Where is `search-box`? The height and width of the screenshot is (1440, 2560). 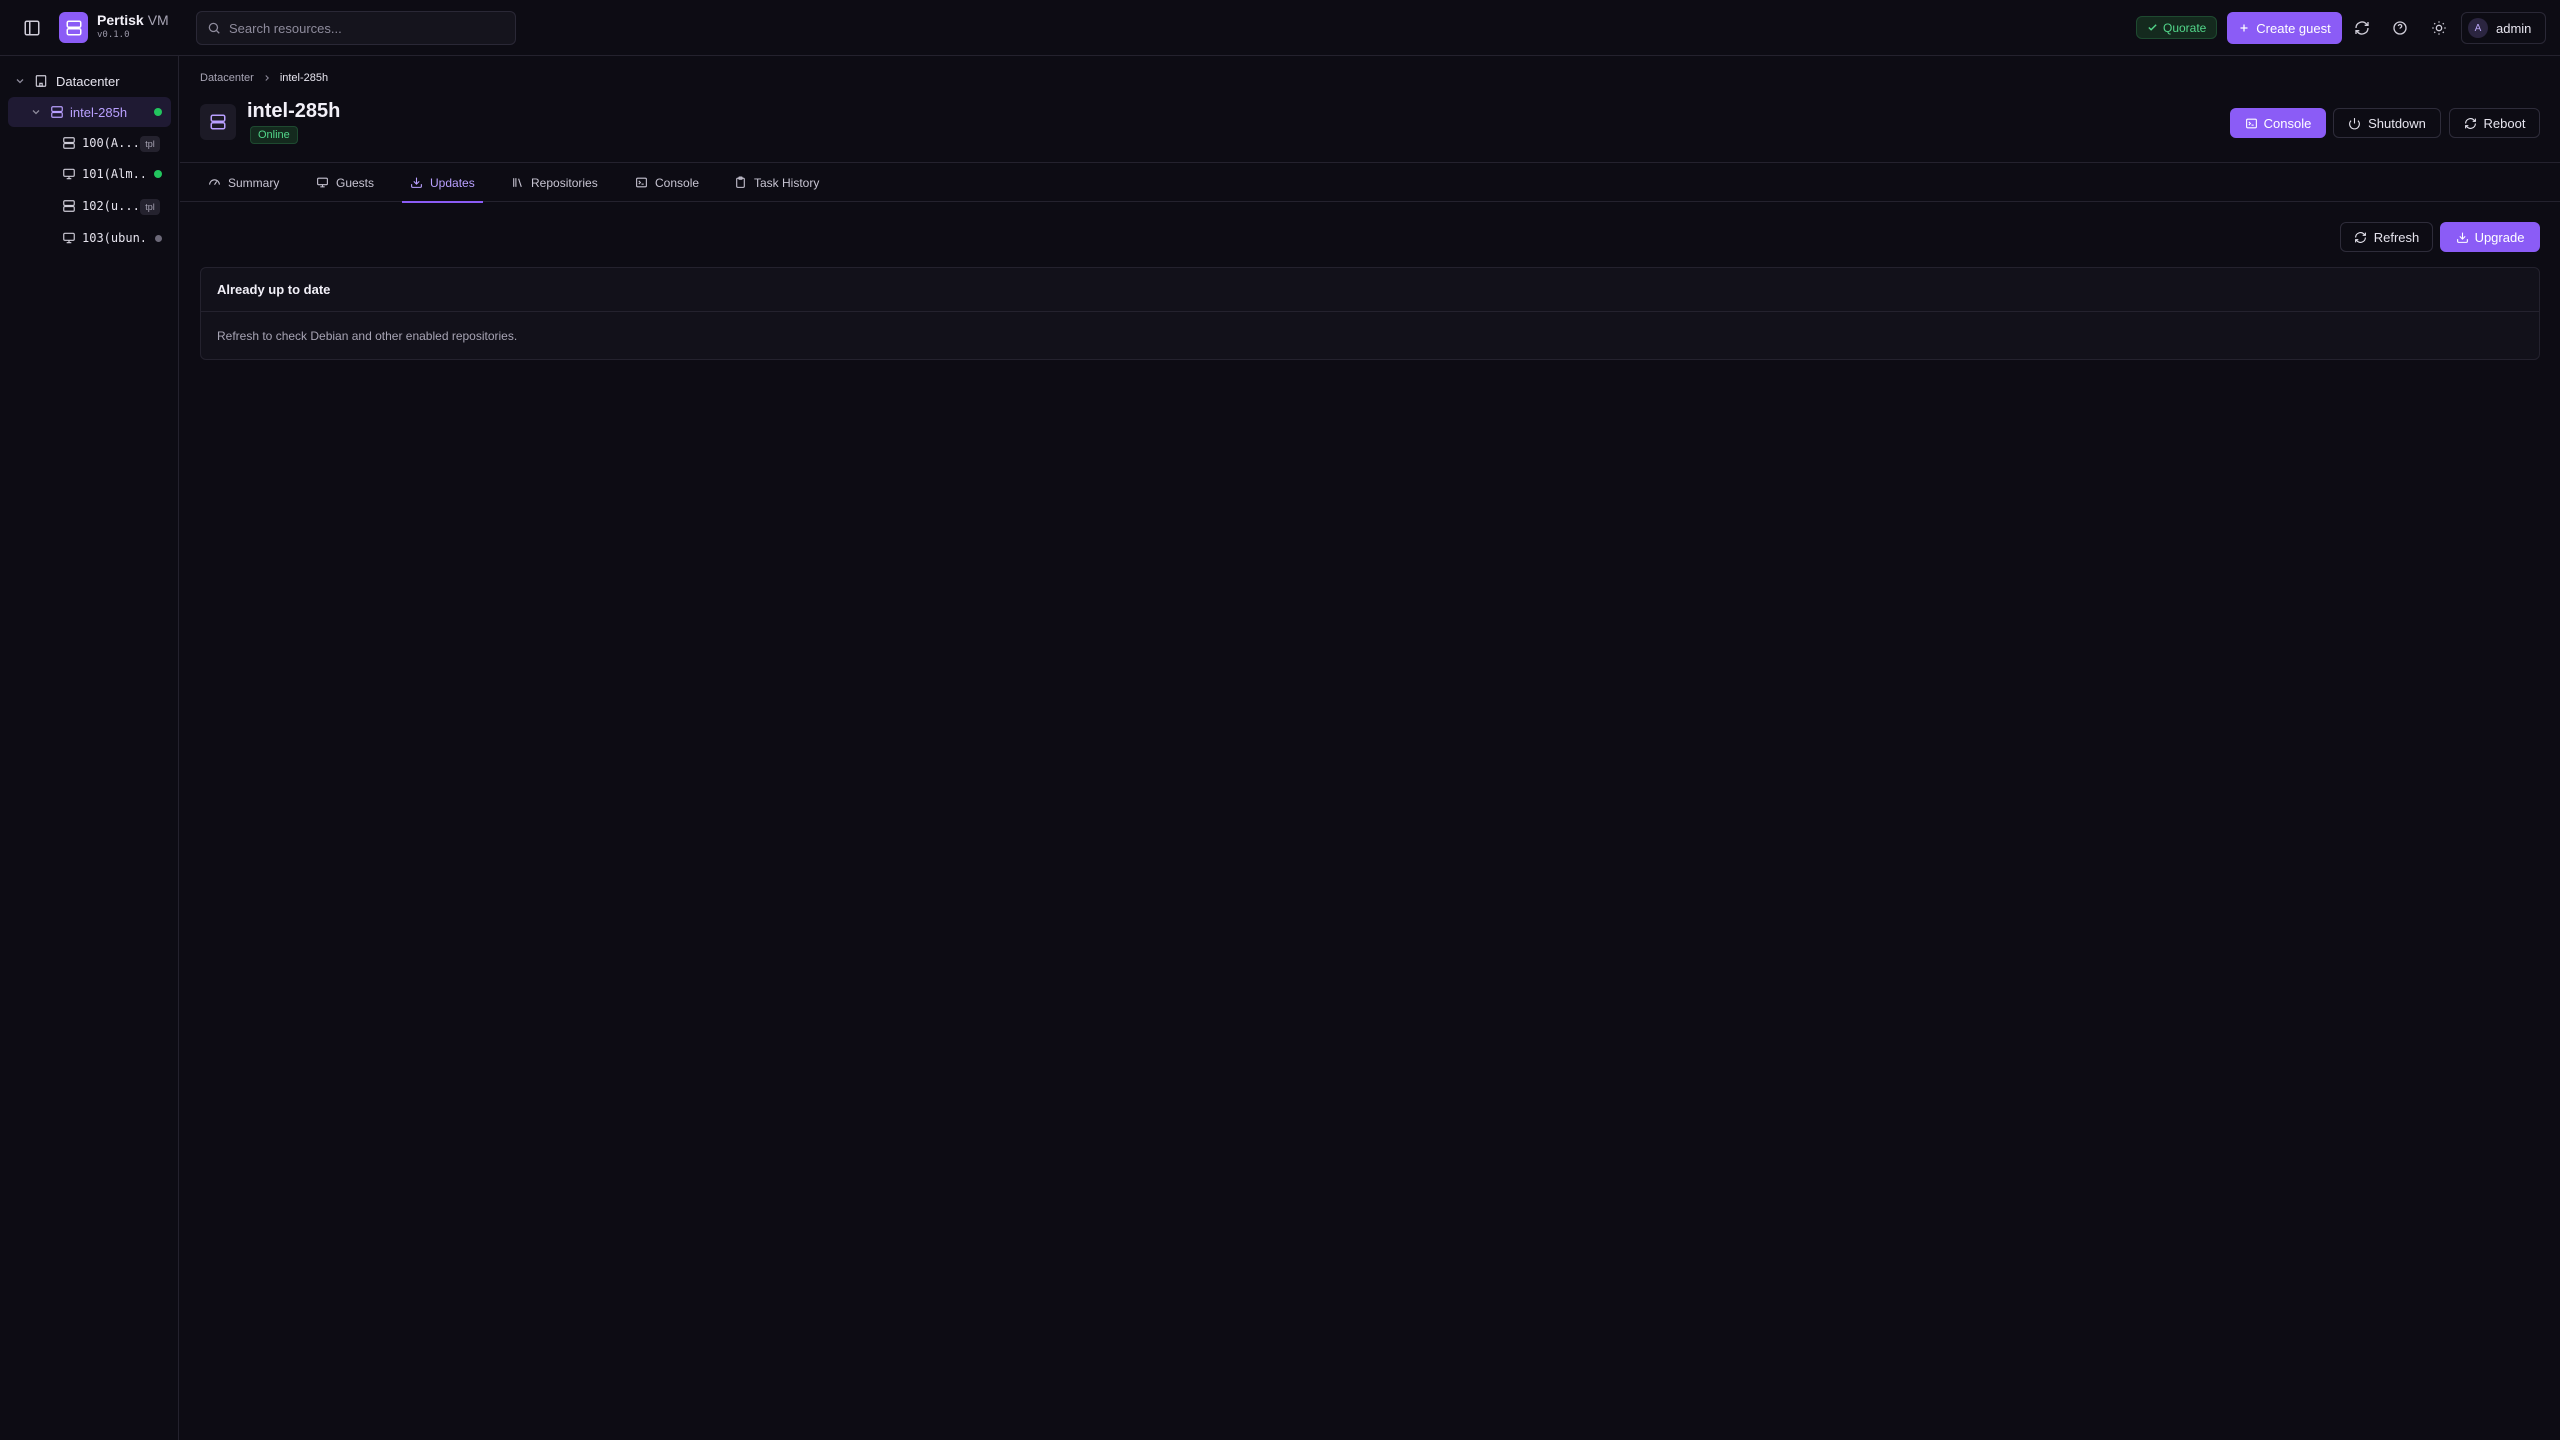 search-box is located at coordinates (356, 28).